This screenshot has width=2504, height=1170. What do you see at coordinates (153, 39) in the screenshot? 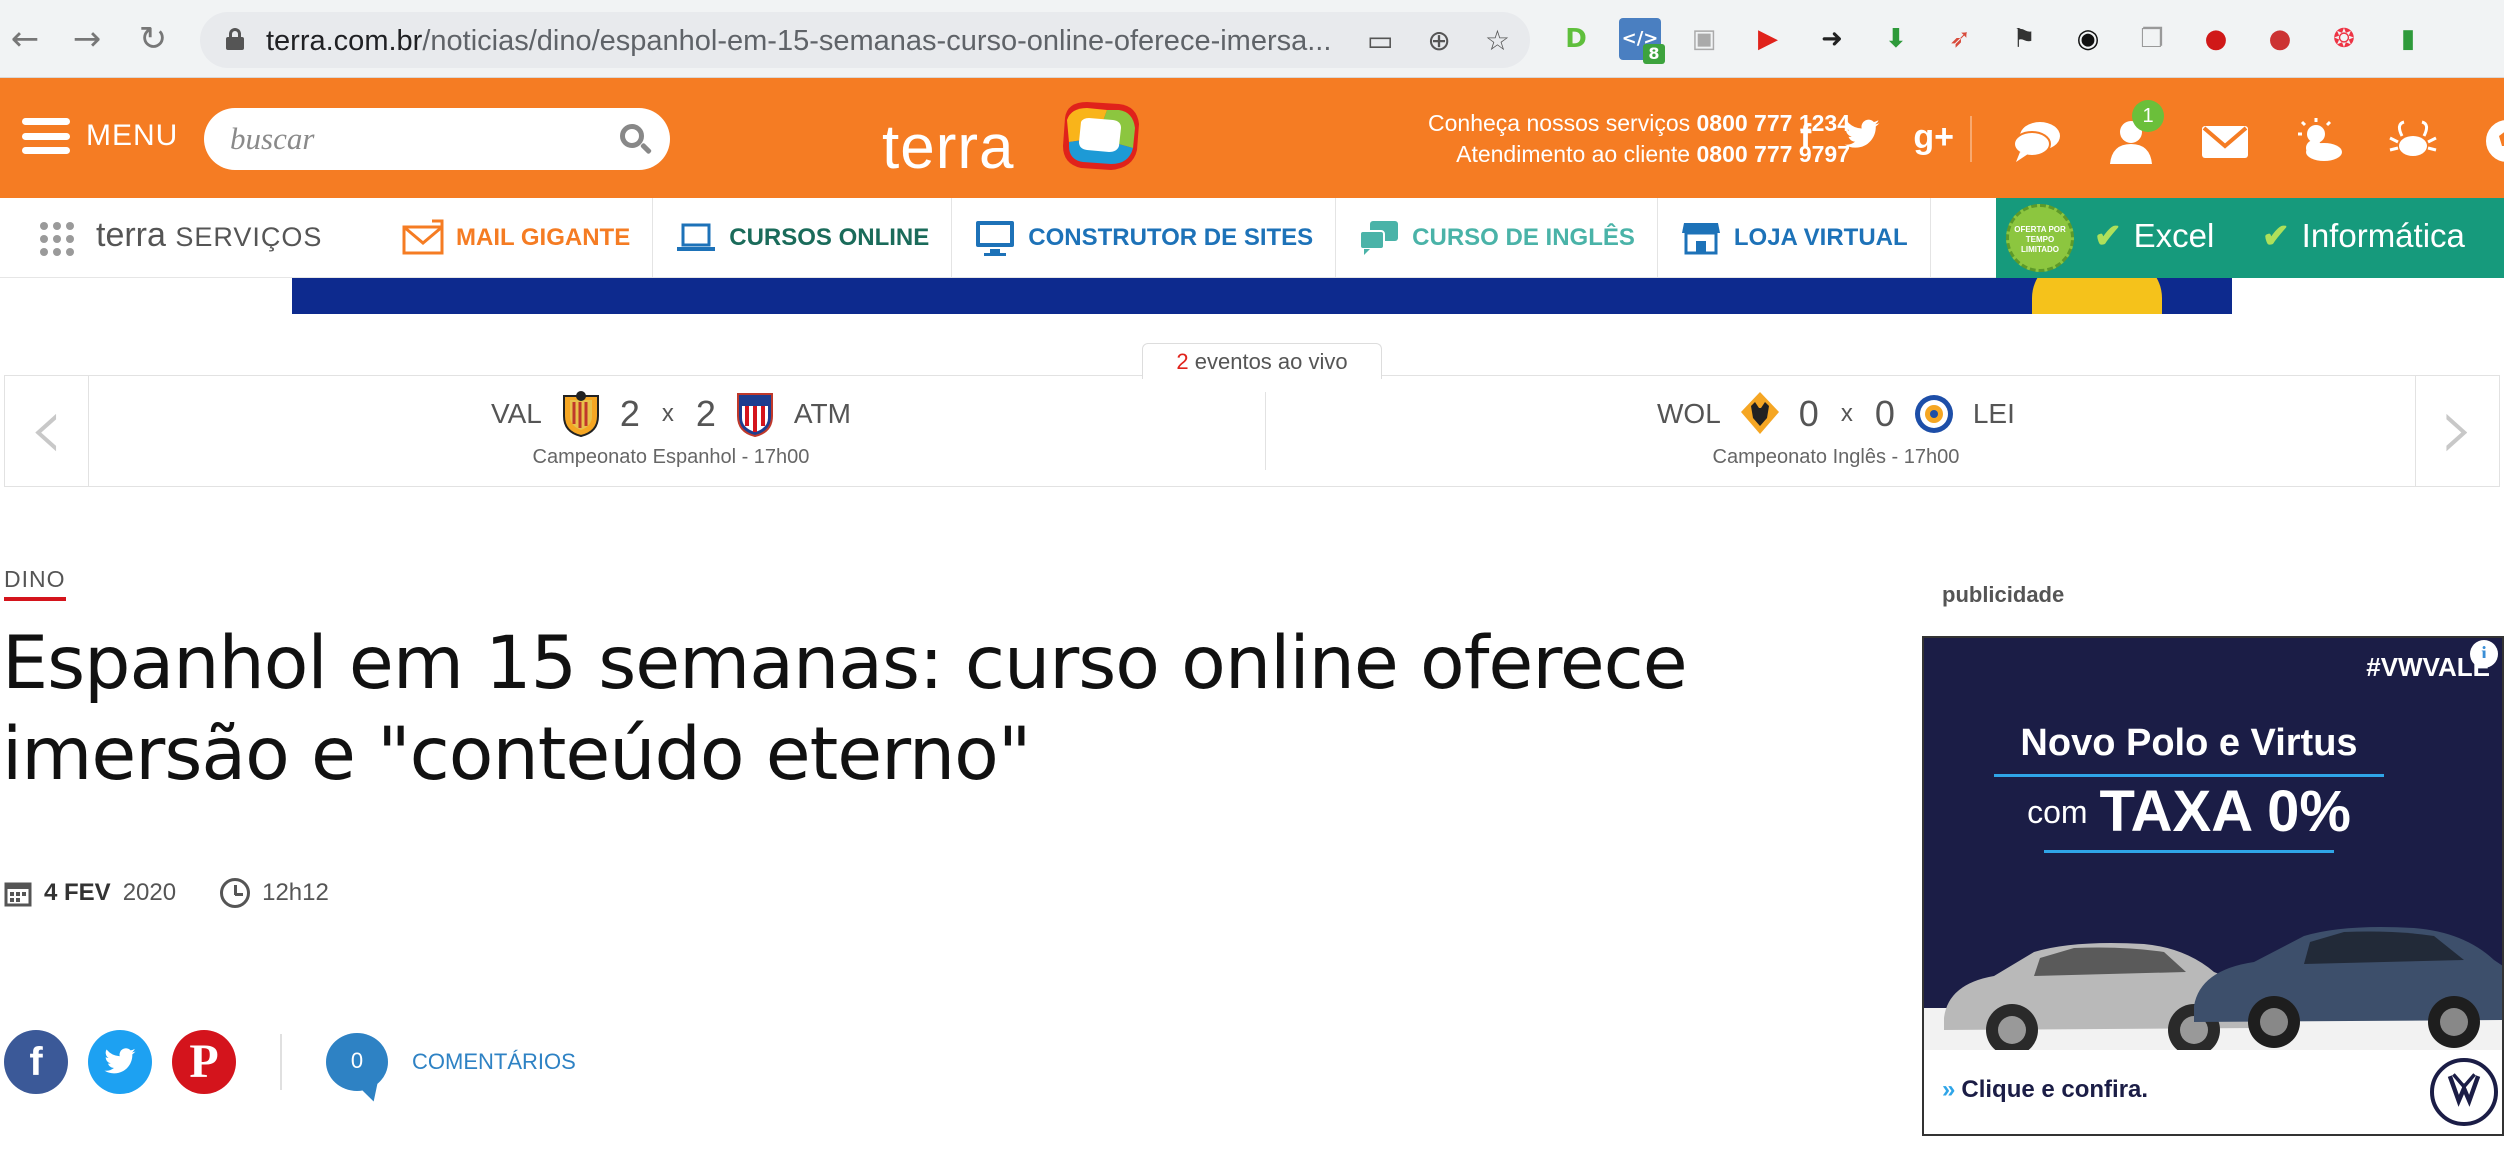
I see `reload-icon: ↻` at bounding box center [153, 39].